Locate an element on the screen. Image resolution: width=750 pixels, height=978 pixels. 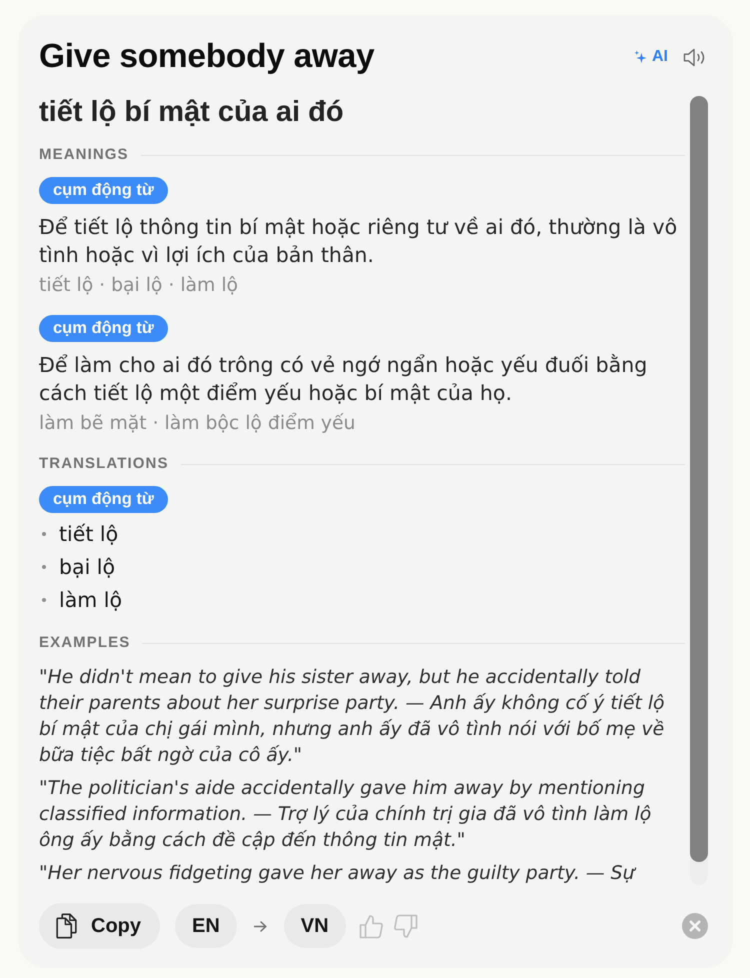
close-icon is located at coordinates (695, 926).